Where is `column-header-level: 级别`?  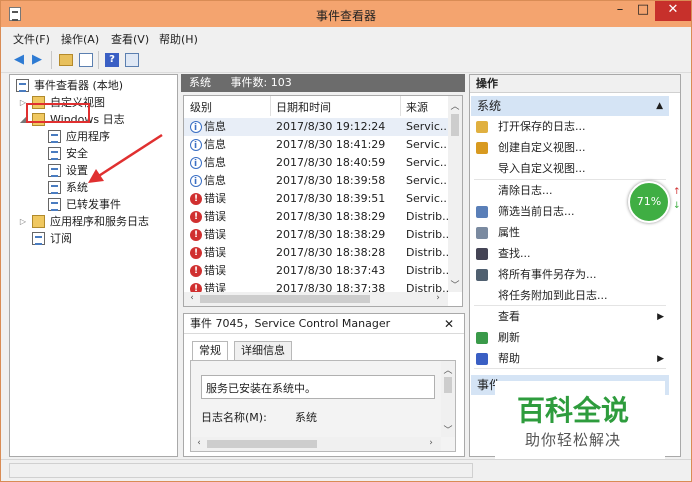
column-header-level: 级别 is located at coordinates (201, 107).